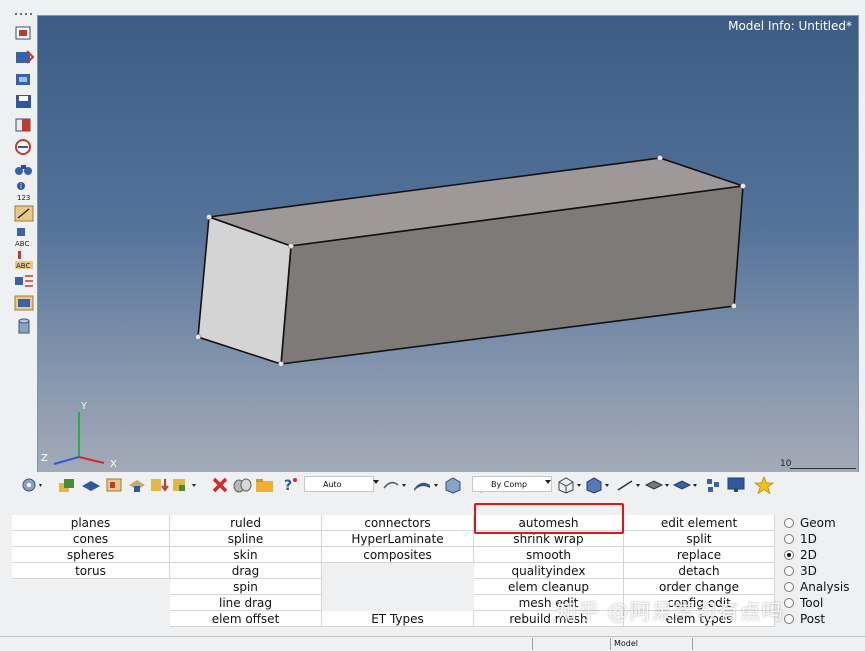 This screenshot has width=865, height=651. I want to click on panel-button-smooth: smooth, so click(549, 555).